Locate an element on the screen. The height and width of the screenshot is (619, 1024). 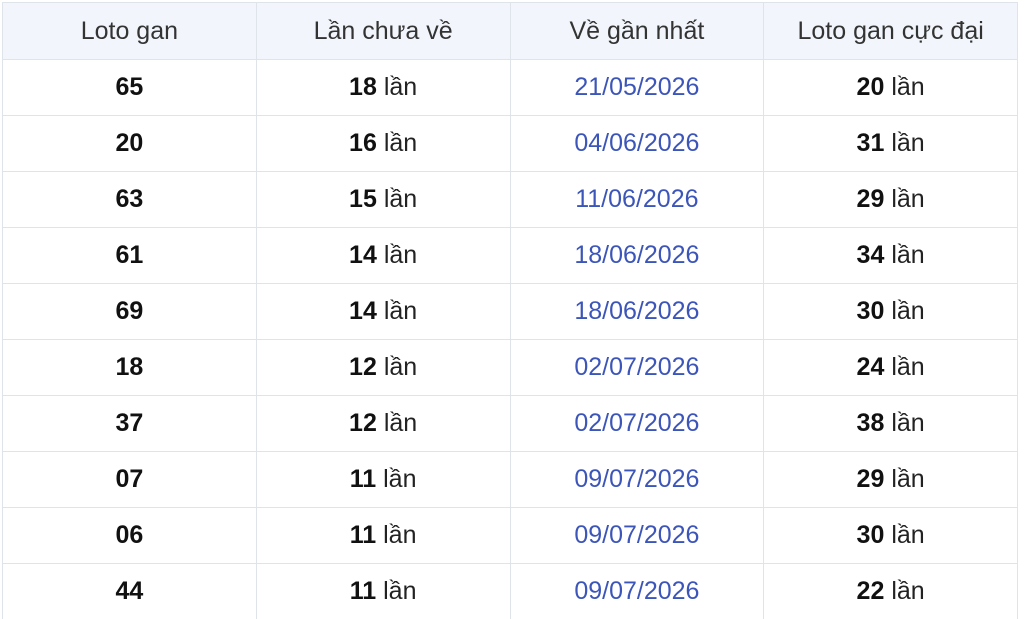
last-appearance-cell: 04/06/2026 is located at coordinates (637, 143).